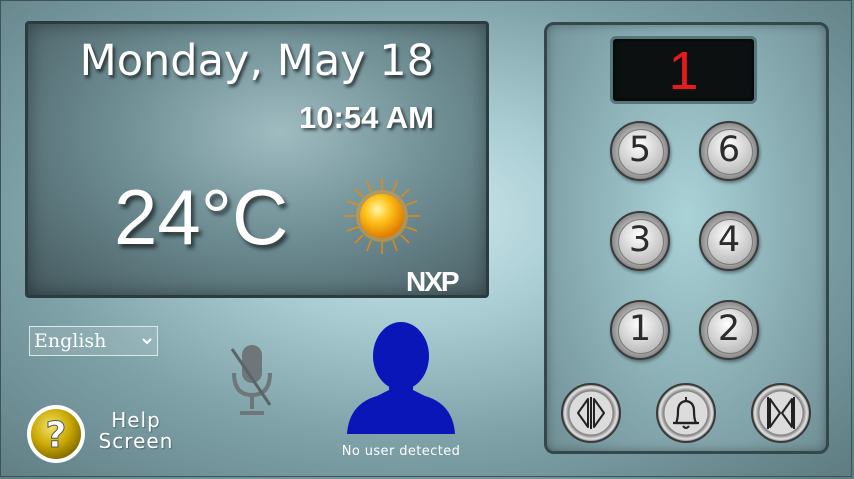 The width and height of the screenshot is (854, 479). I want to click on alarm-bell-icon, so click(686, 413).